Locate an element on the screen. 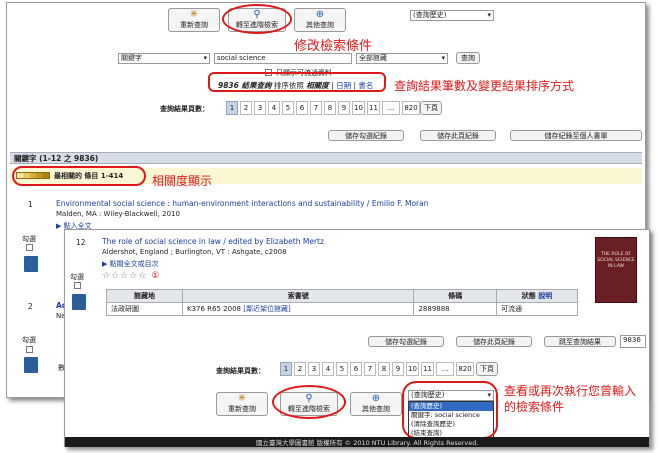  search-button: 查詢 is located at coordinates (468, 58).